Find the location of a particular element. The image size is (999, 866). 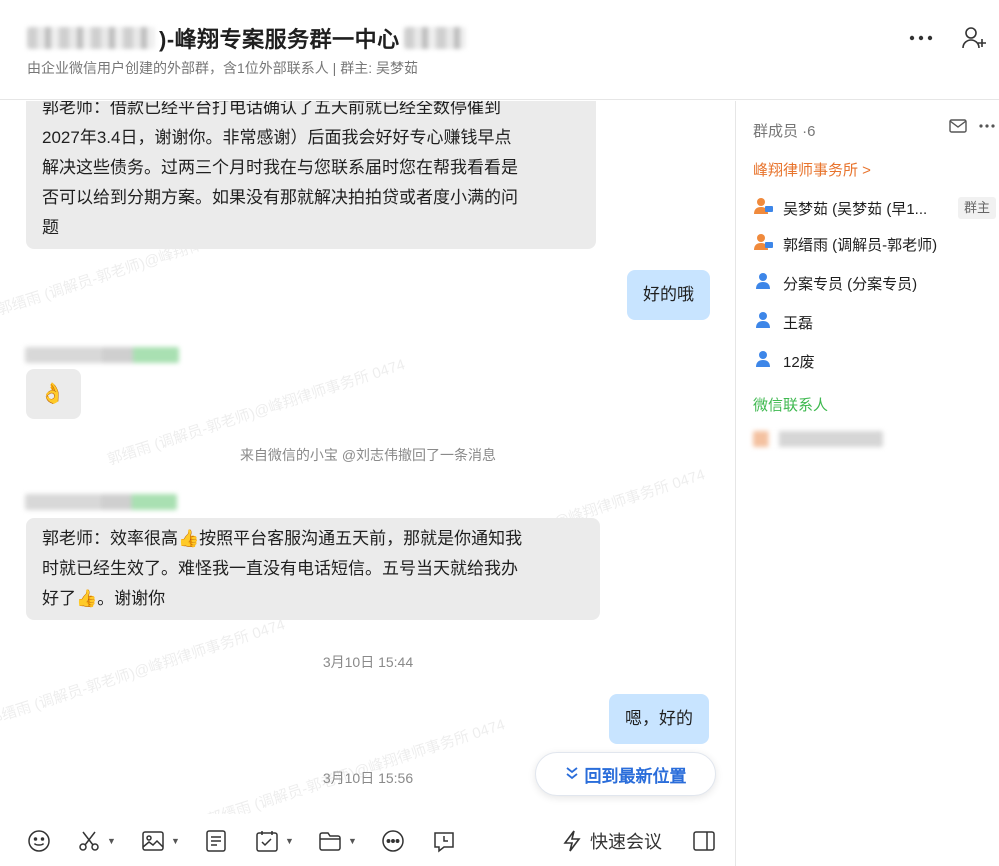

more-circle-icon is located at coordinates (393, 841).